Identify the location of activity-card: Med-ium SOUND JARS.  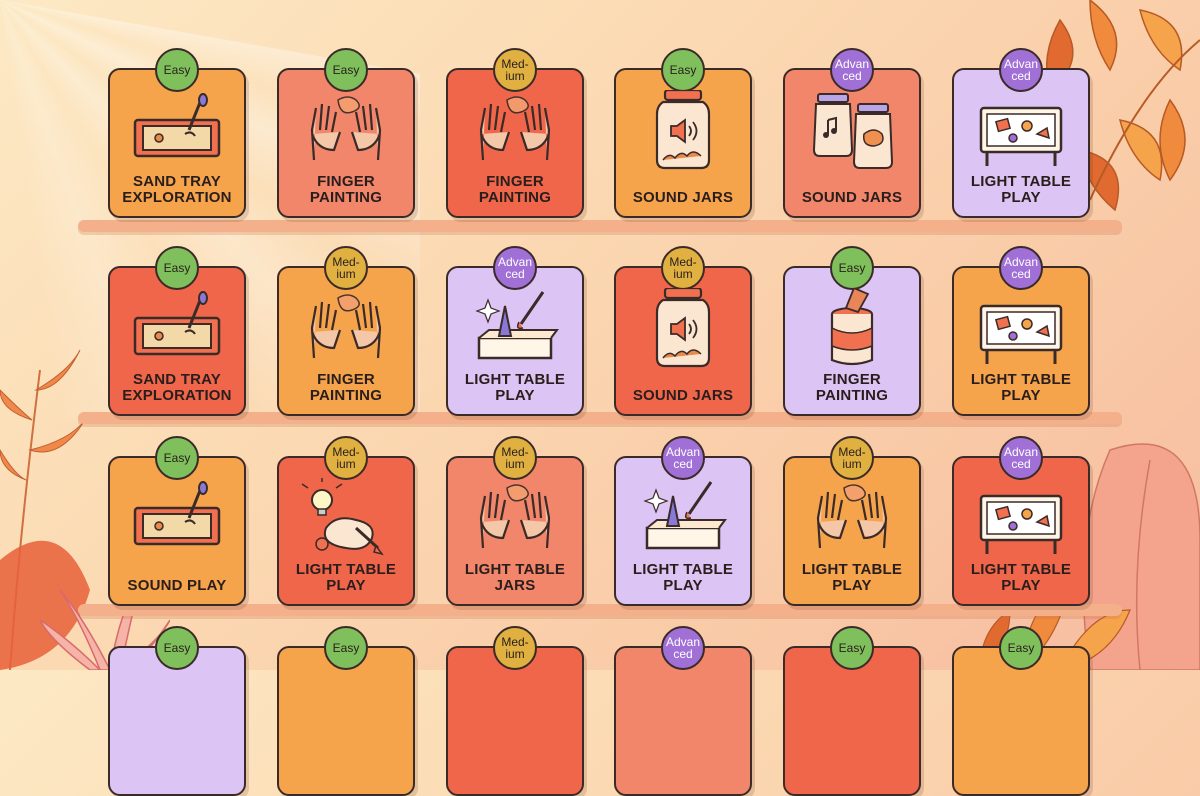
(683, 331).